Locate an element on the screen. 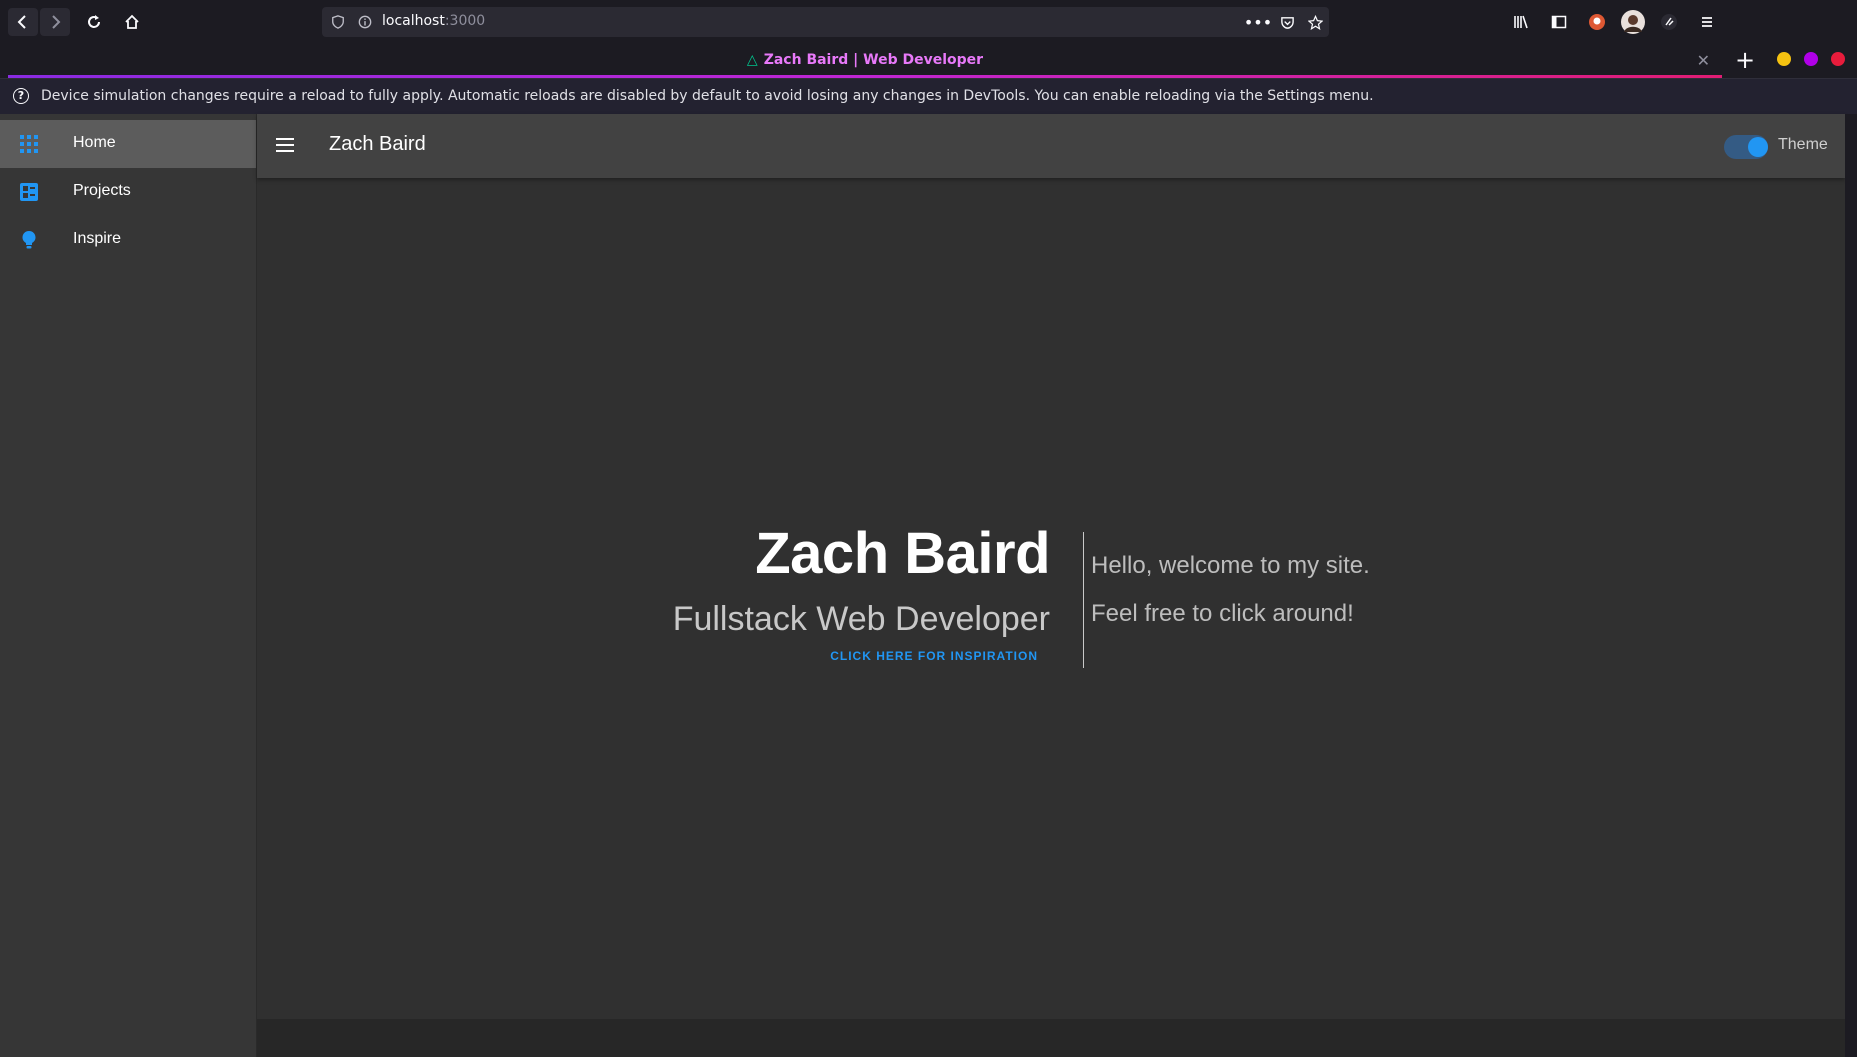 This screenshot has height=1057, width=1857. reload-icon is located at coordinates (94, 21).